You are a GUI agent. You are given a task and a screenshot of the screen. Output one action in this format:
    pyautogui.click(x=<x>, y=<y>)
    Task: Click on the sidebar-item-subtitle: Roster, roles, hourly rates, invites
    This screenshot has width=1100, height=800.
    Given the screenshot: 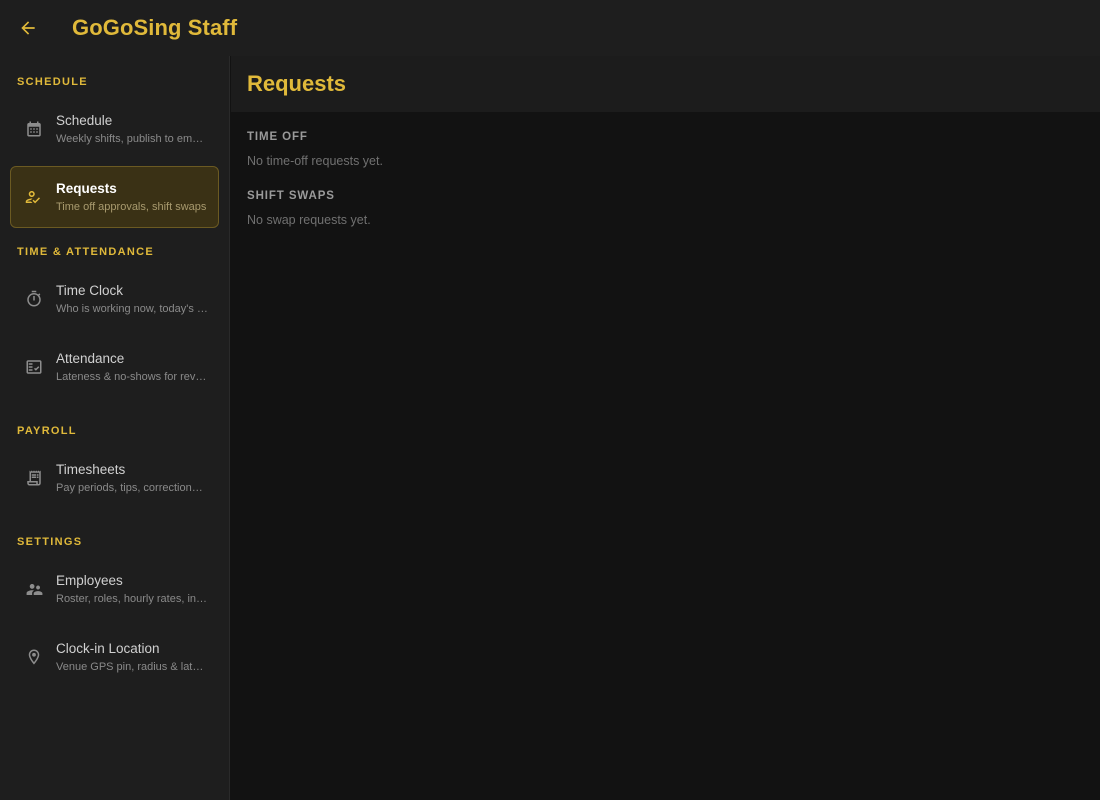 What is the action you would take?
    pyautogui.click(x=132, y=598)
    